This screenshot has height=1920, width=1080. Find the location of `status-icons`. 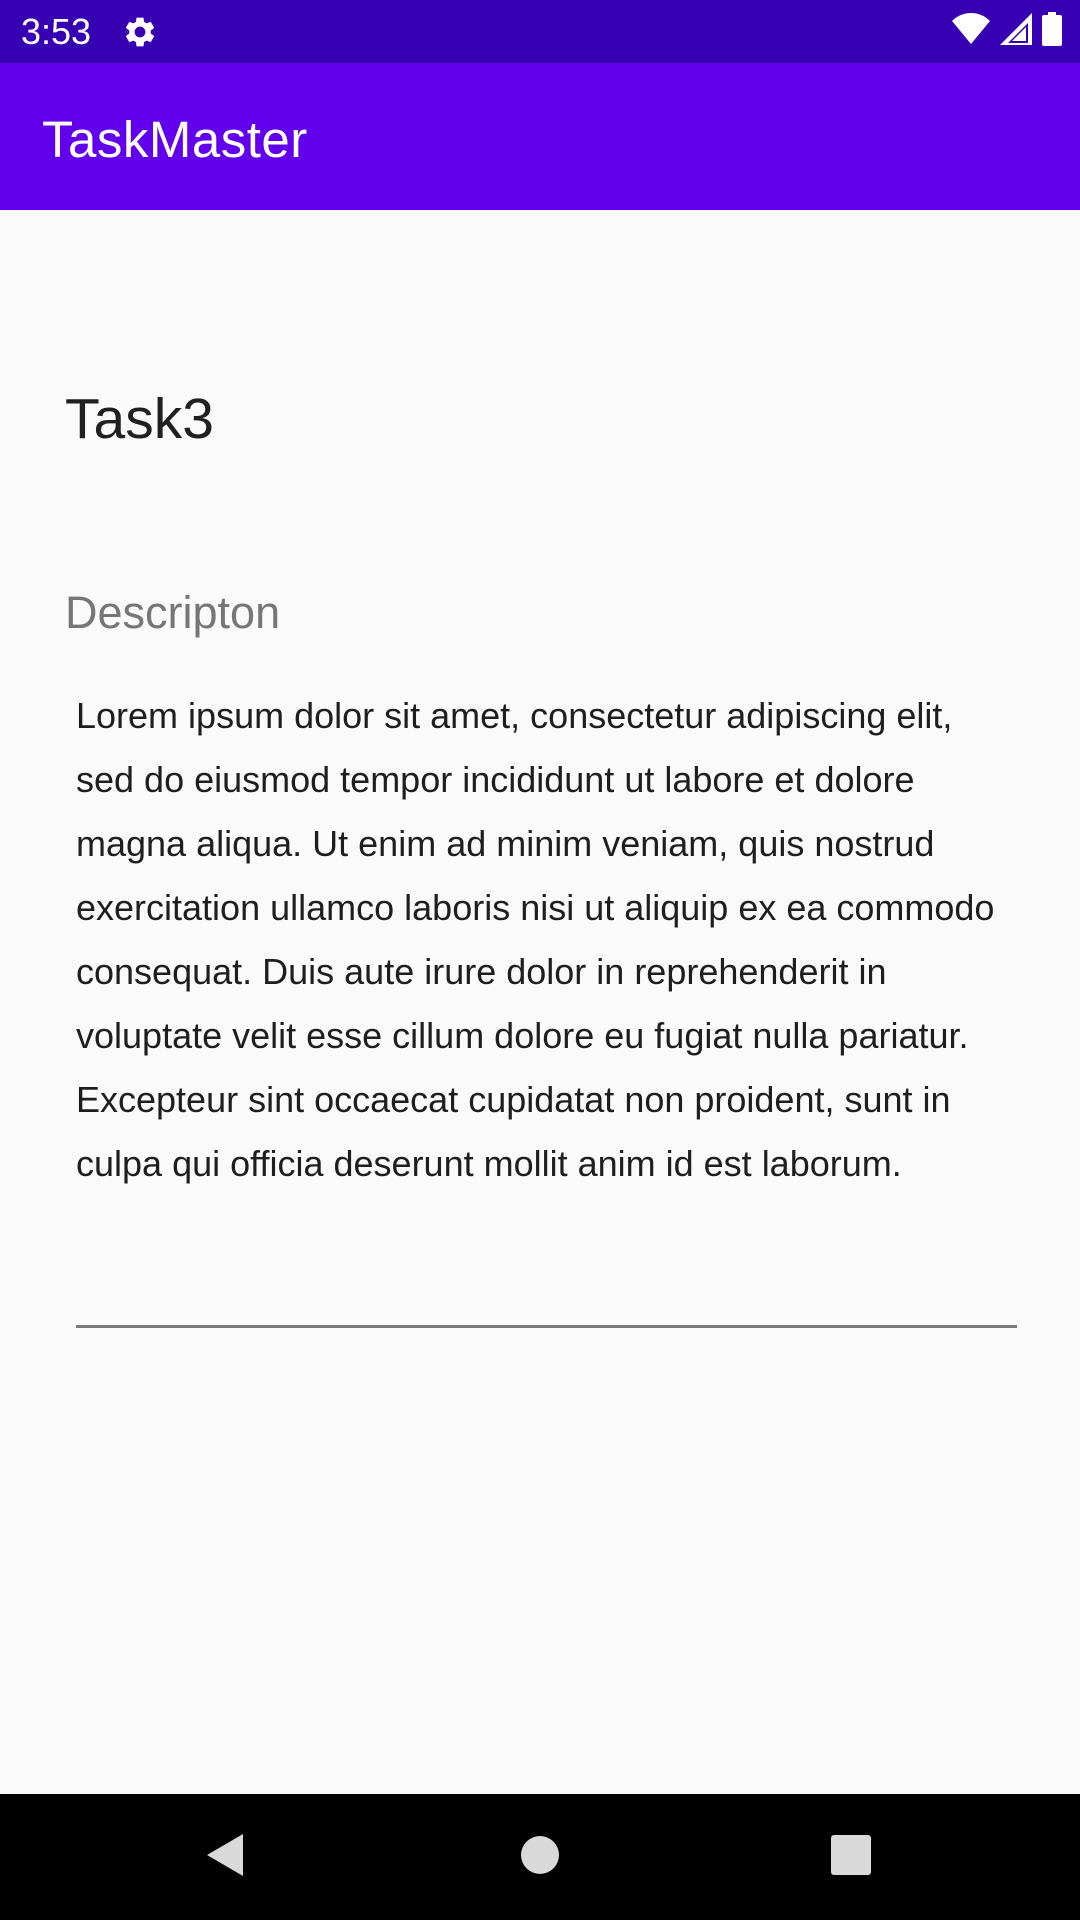

status-icons is located at coordinates (1007, 31).